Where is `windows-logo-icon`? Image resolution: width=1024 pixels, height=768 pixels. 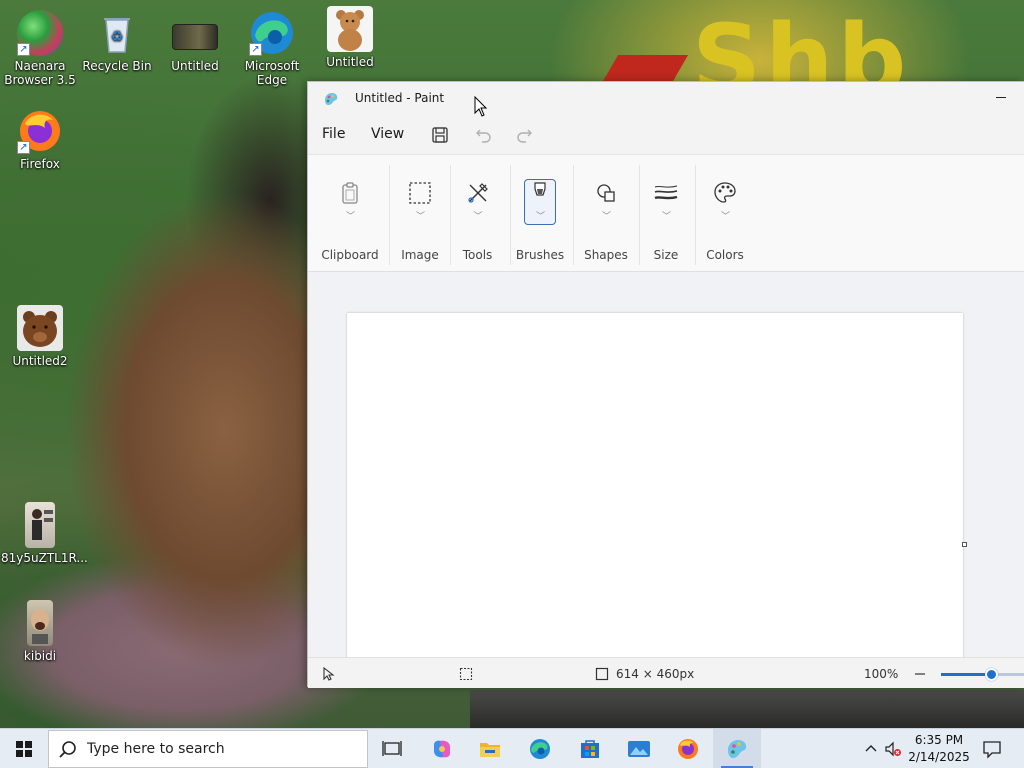
windows-logo-icon is located at coordinates (24, 749).